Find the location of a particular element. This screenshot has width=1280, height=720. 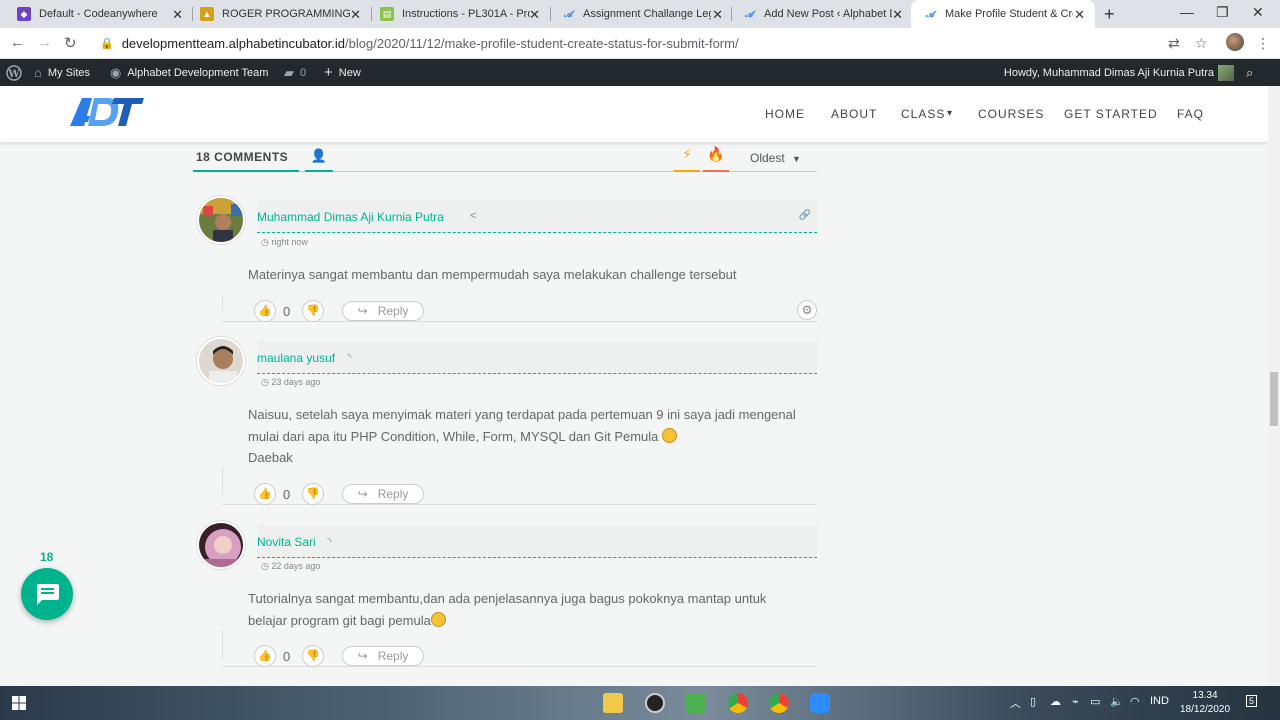

chevron-down-icon: ▾ is located at coordinates (950, 113).